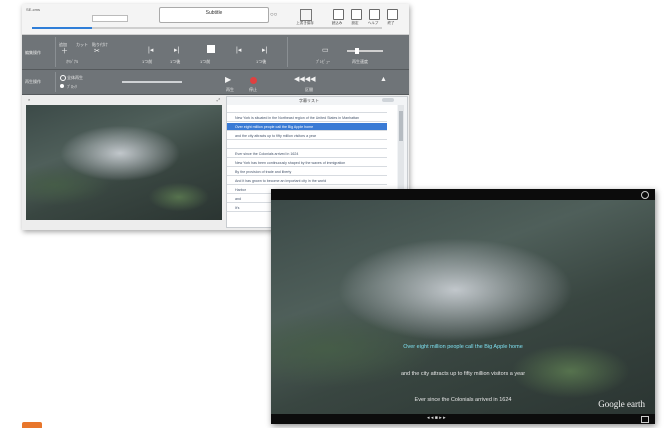 The width and height of the screenshot is (667, 428). I want to click on paste-icon: ✂, so click(97, 51).